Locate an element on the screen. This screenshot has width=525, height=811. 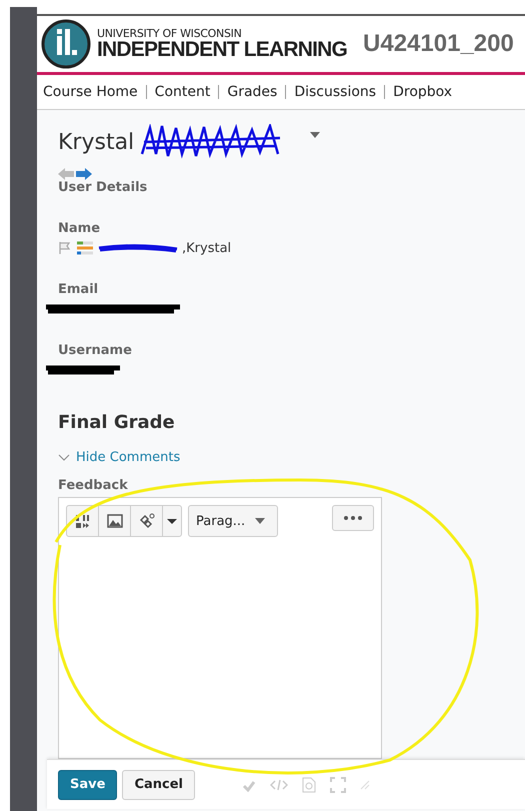
field-label: Feedback is located at coordinates (93, 485).